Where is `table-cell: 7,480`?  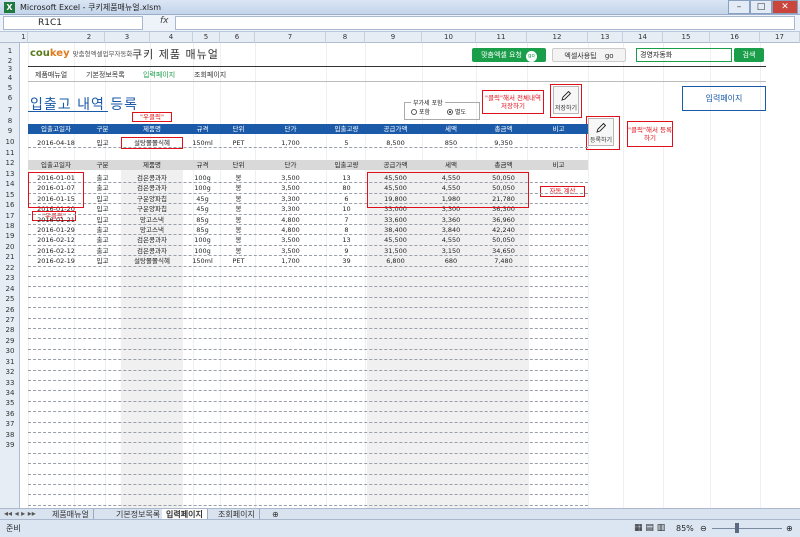 table-cell: 7,480 is located at coordinates (503, 261).